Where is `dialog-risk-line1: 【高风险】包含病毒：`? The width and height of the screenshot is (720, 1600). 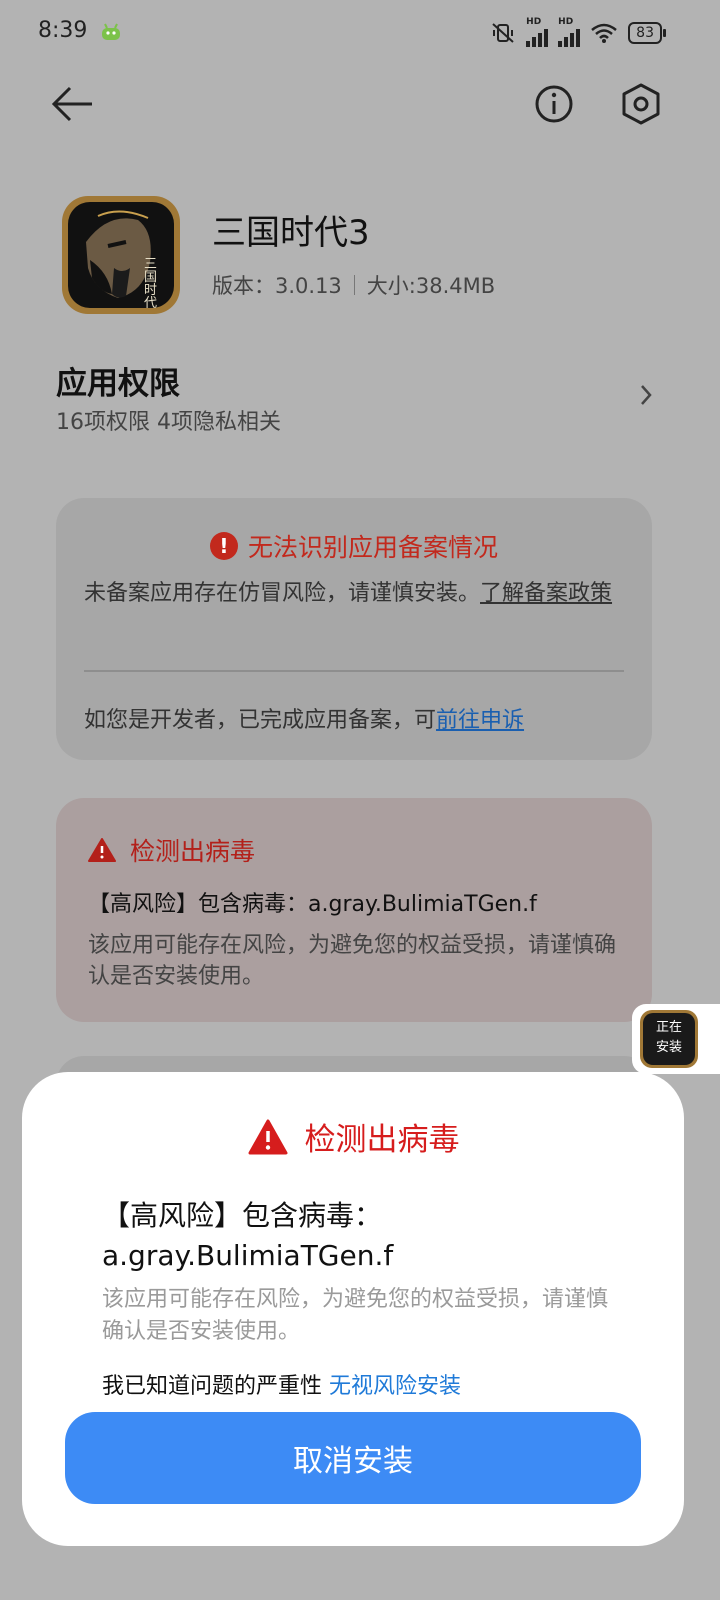 dialog-risk-line1: 【高风险】包含病毒： is located at coordinates (242, 1215).